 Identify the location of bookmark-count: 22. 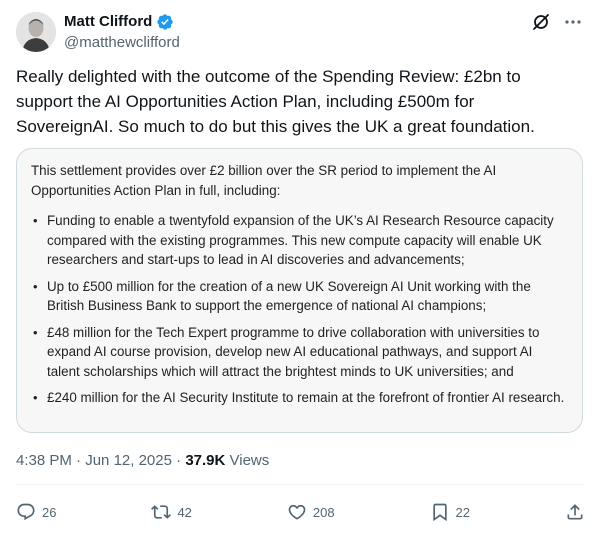
(463, 512).